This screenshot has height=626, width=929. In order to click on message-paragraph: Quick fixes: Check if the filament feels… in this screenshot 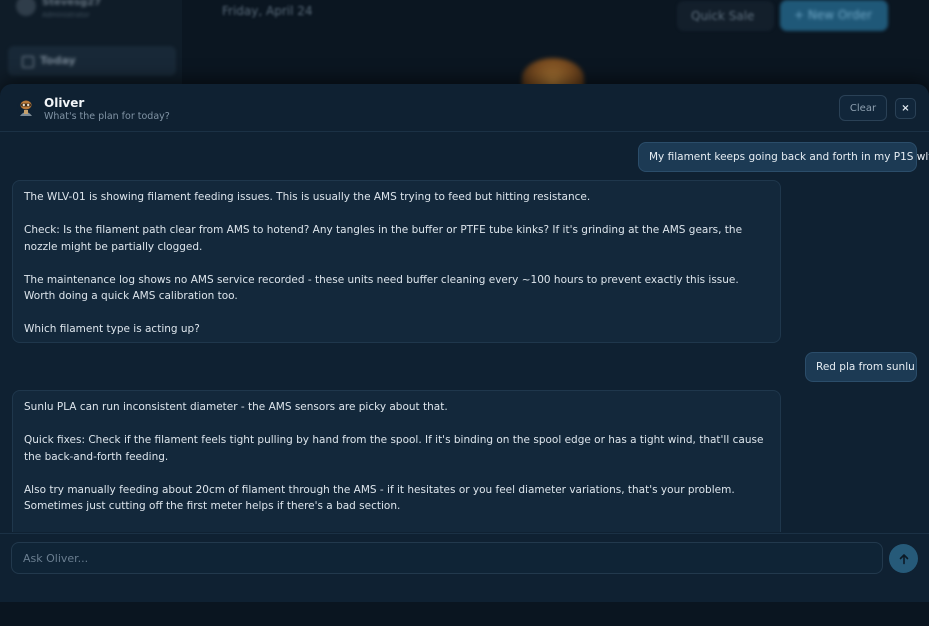, I will do `click(394, 448)`.